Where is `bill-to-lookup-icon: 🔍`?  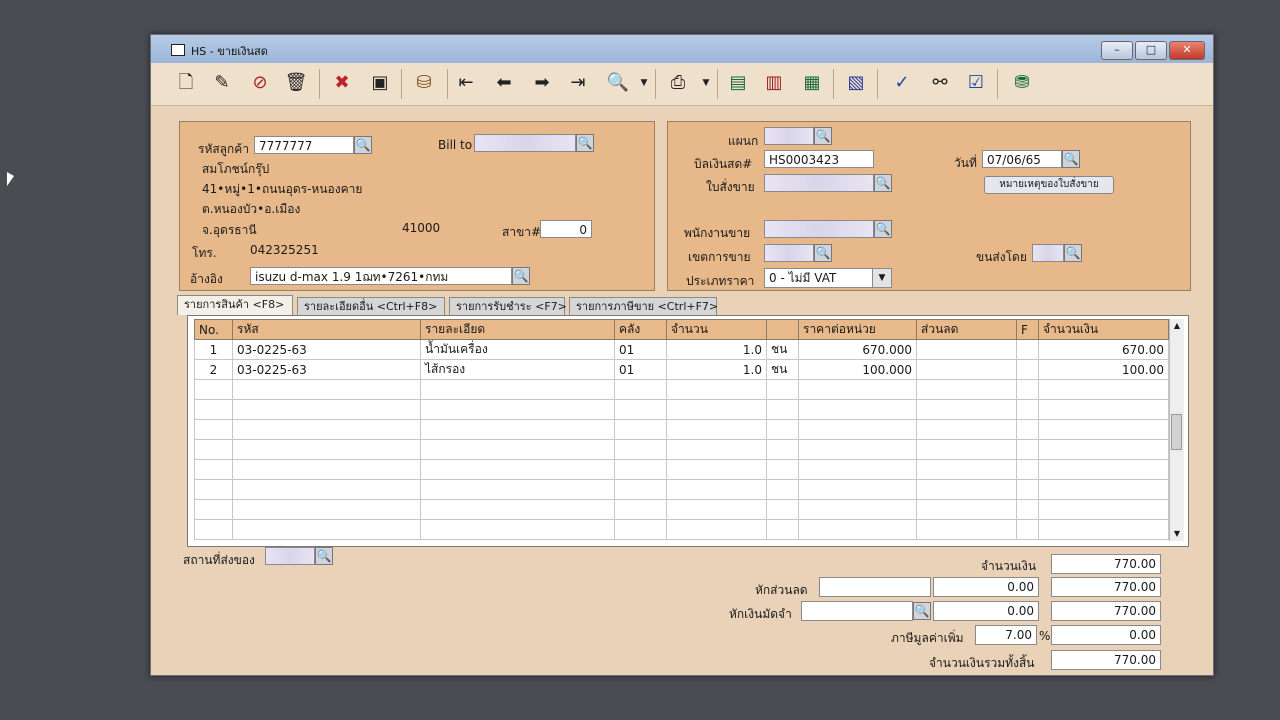 bill-to-lookup-icon: 🔍 is located at coordinates (585, 143).